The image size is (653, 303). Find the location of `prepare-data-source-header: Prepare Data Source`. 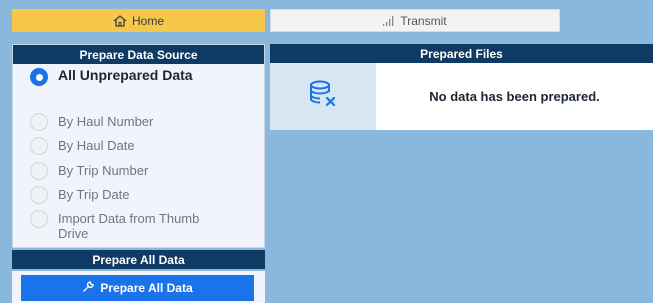

prepare-data-source-header: Prepare Data Source is located at coordinates (138, 54).